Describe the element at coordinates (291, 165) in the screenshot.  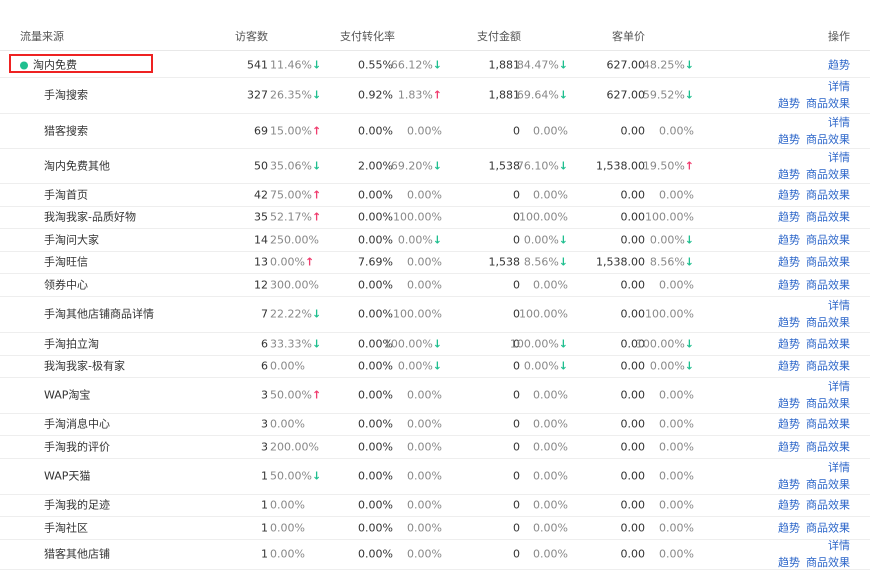
I see `visitor-change-value: 35.06%` at that location.